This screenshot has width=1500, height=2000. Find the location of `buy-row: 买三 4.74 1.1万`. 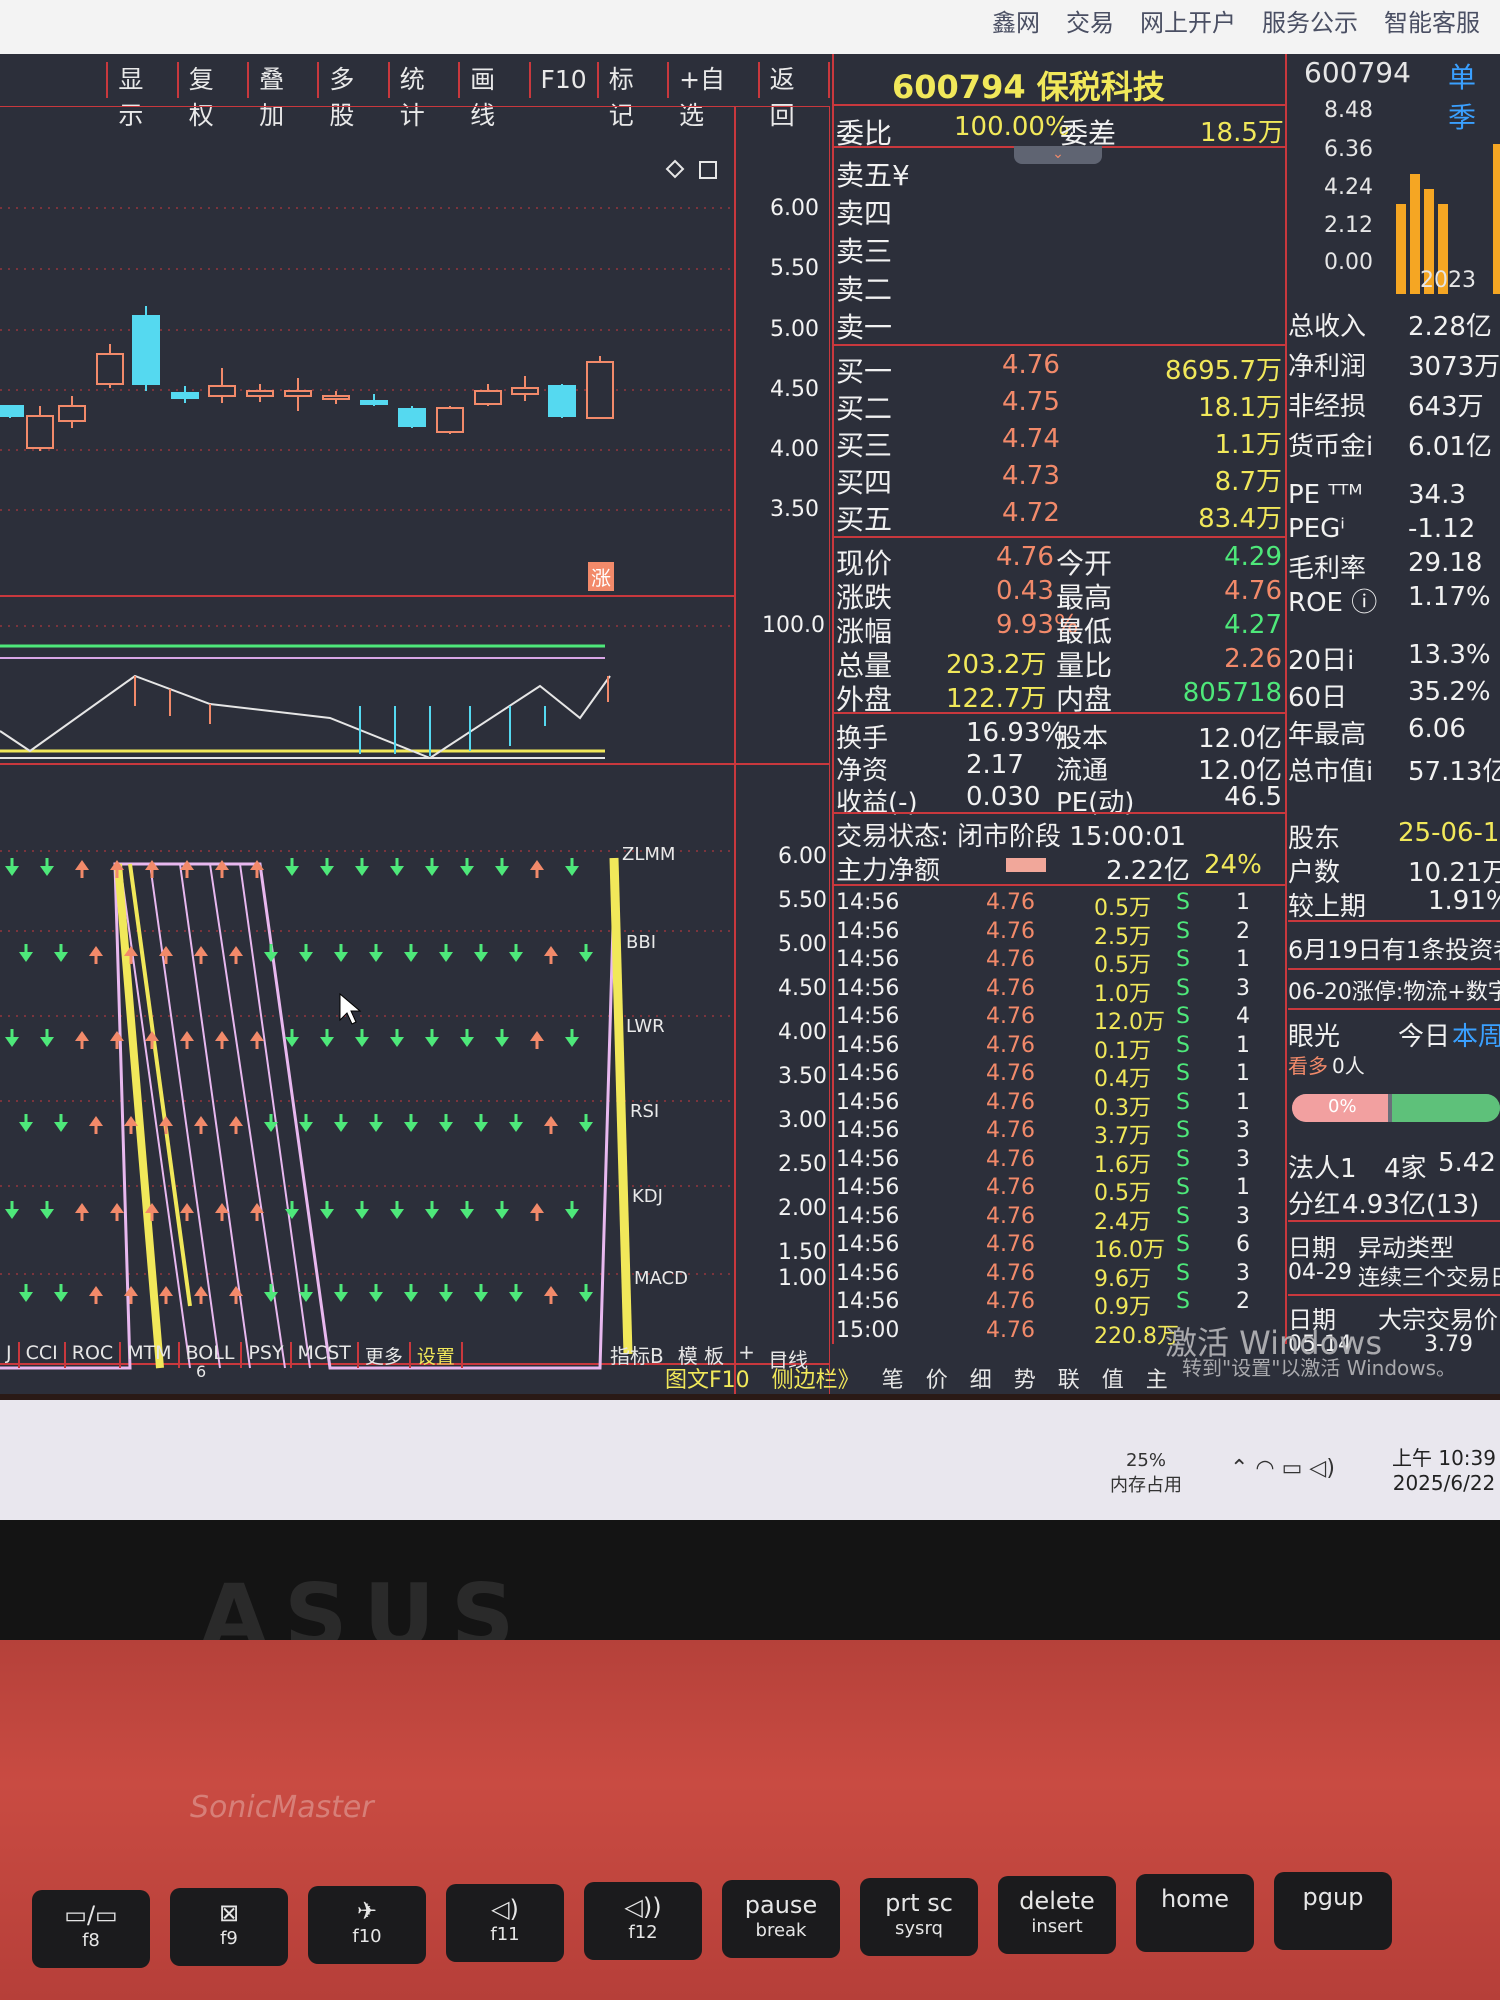

buy-row: 买三 4.74 1.1万 is located at coordinates (1061, 443).